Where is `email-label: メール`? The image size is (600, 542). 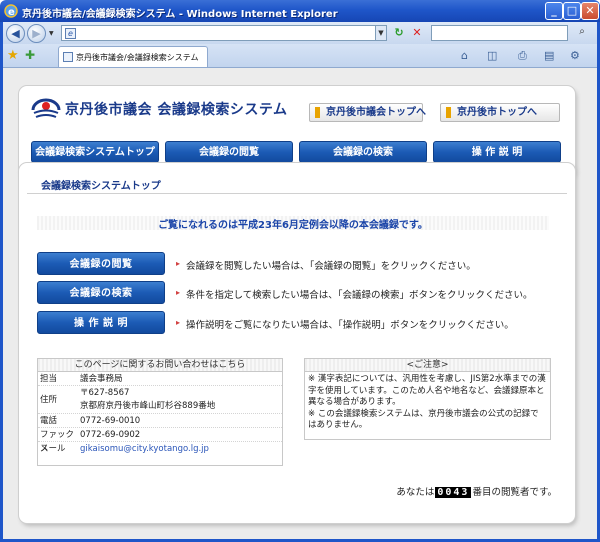 email-label: メール is located at coordinates (53, 449).